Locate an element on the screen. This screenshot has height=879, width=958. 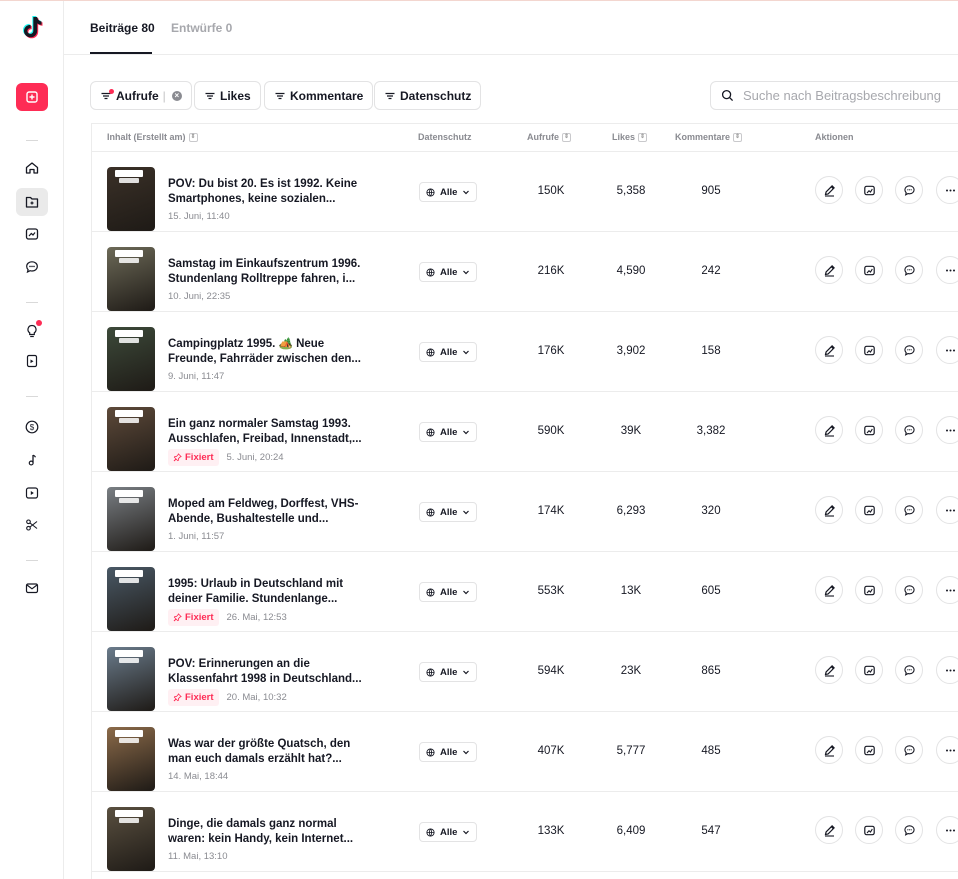
tiktok-logo is located at coordinates (32, 28).